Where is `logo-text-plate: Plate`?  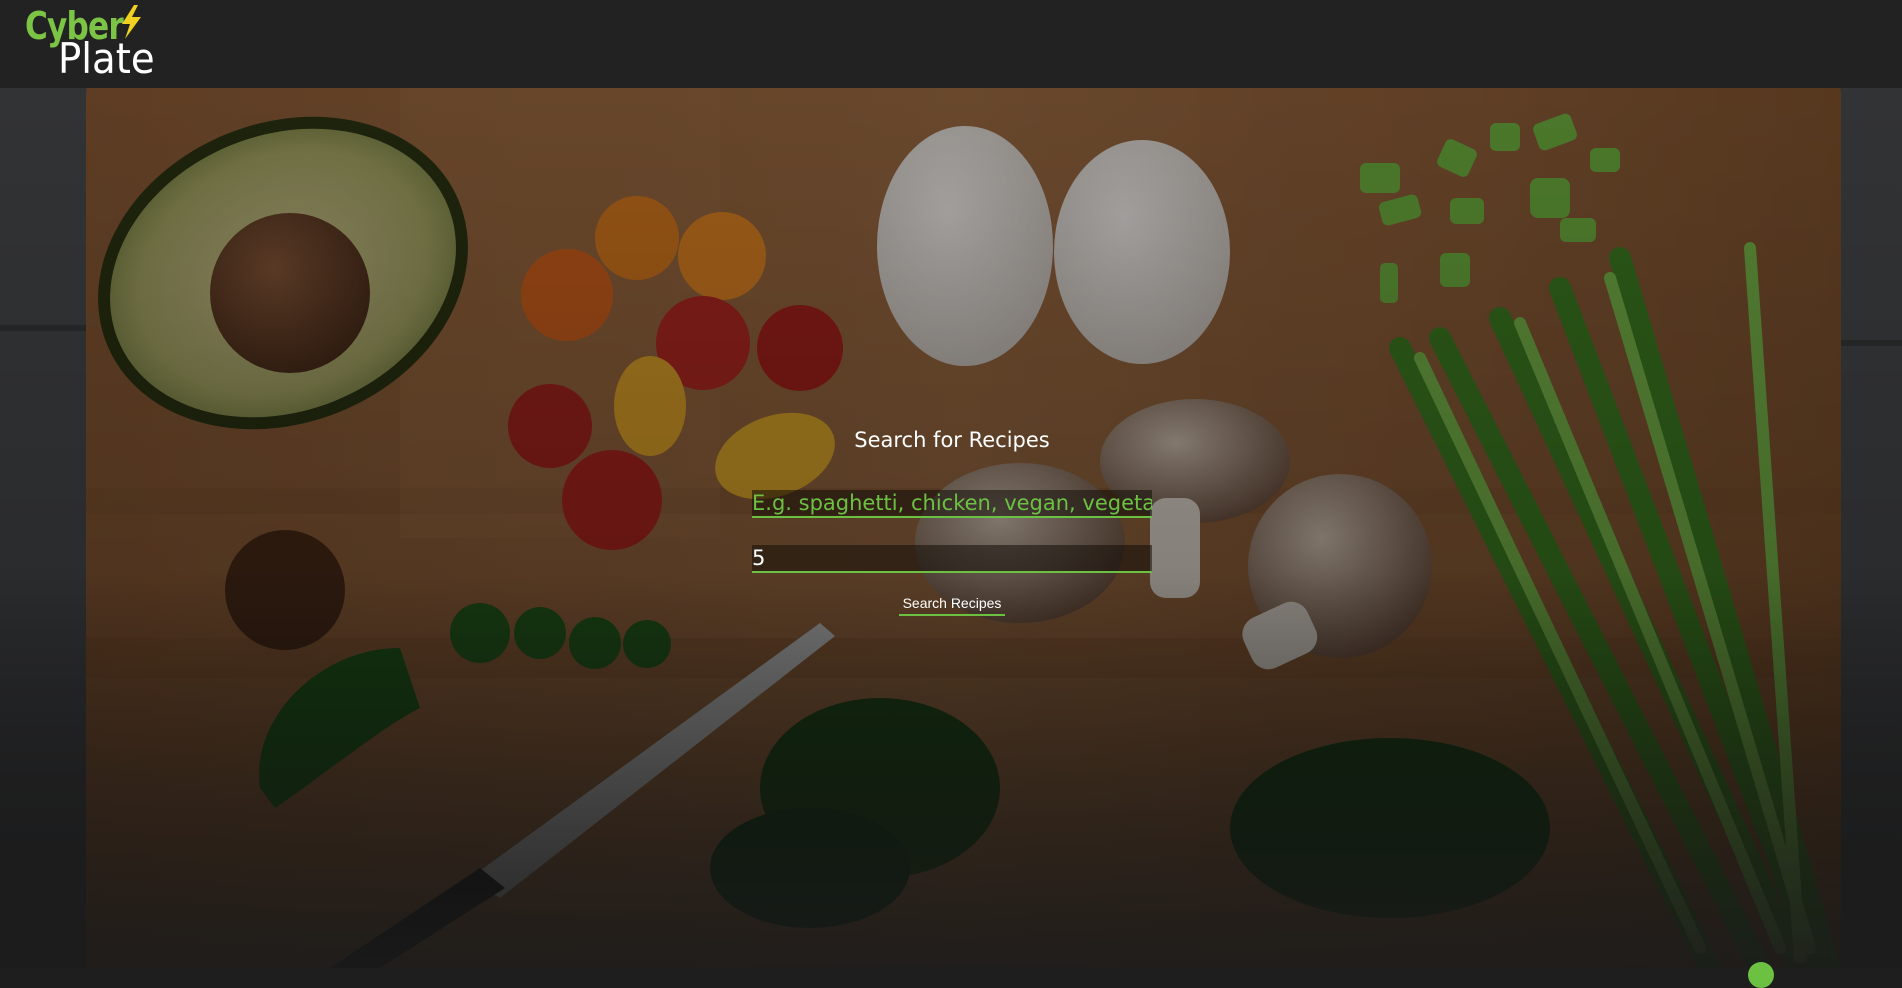
logo-text-plate: Plate is located at coordinates (106, 58).